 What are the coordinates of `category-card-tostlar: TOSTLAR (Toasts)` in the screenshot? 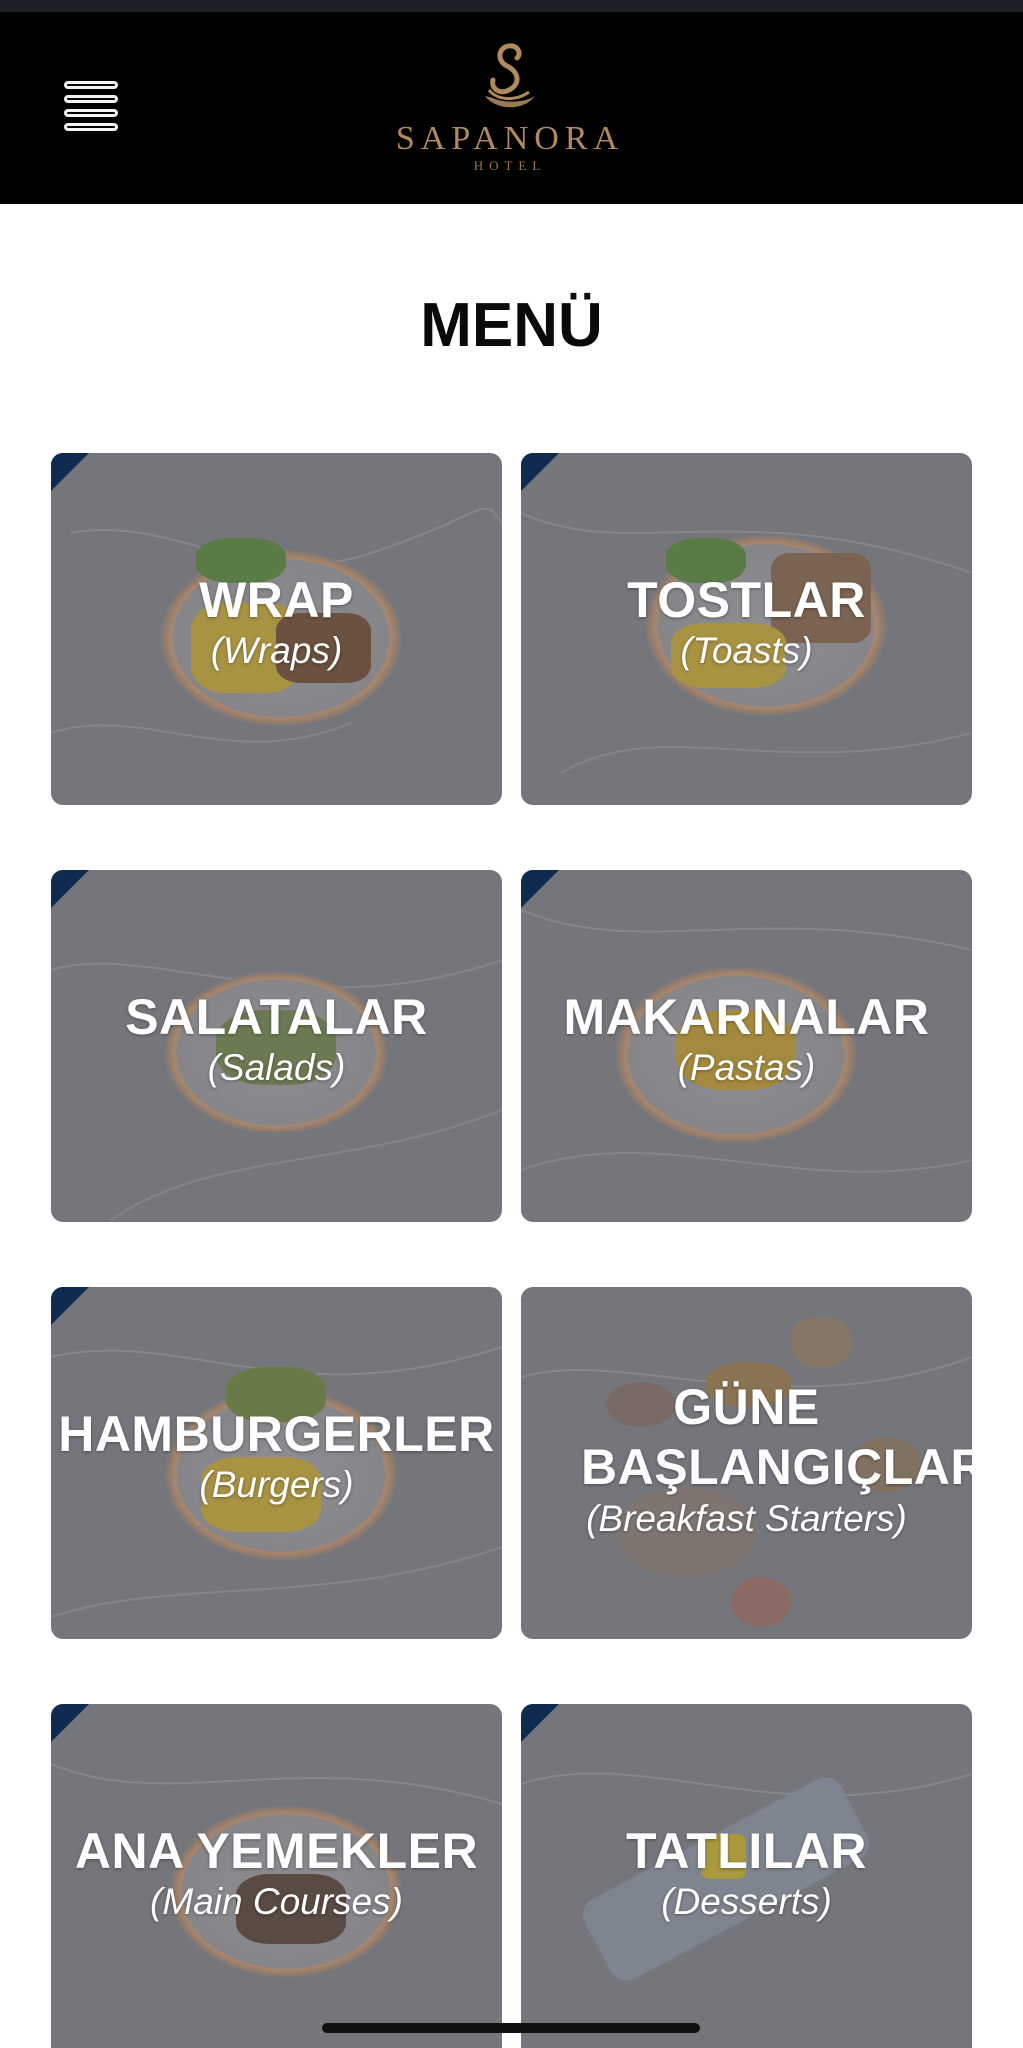 It's located at (746, 629).